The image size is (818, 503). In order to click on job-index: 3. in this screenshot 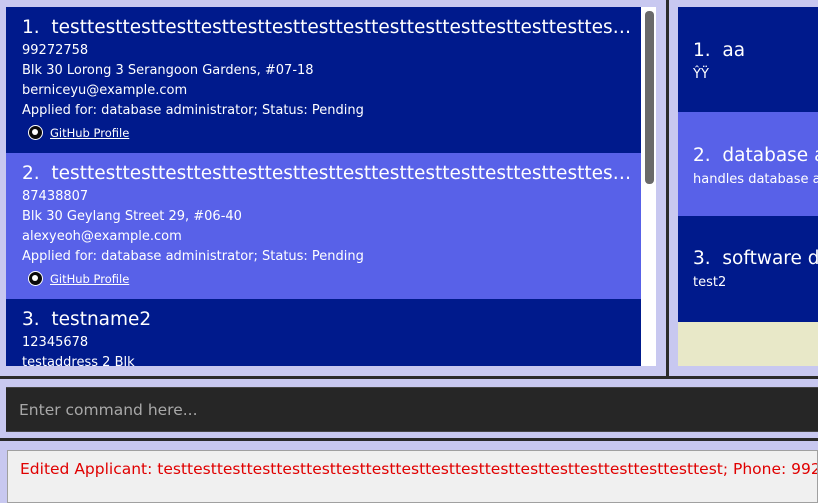, I will do `click(702, 258)`.